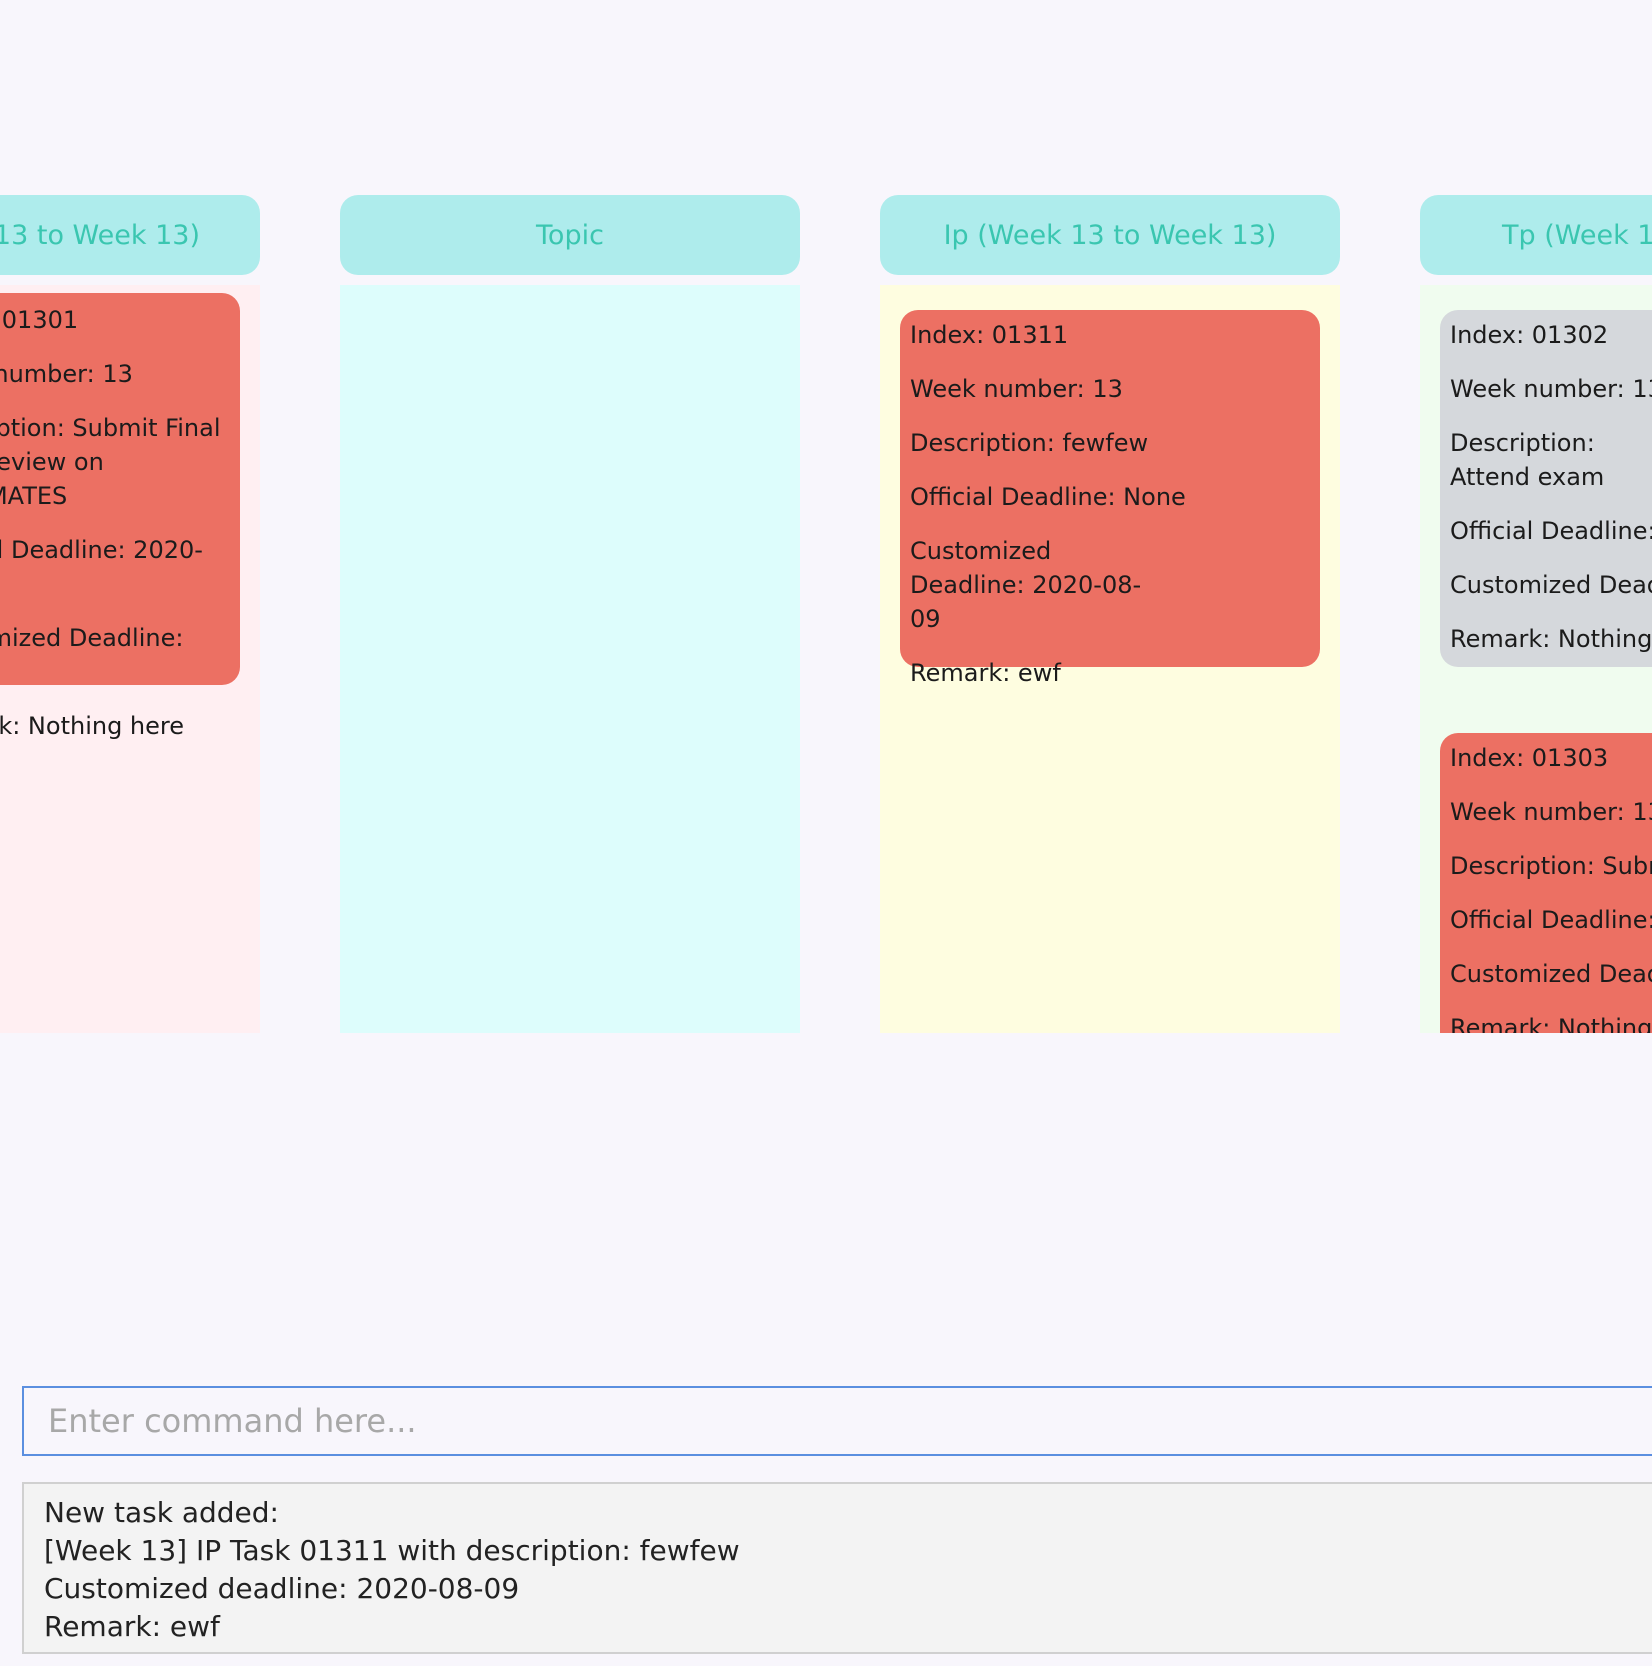 The width and height of the screenshot is (1652, 1666). I want to click on task-official-deadline: Official Deadline: 2020-11-12, so click(101, 550).